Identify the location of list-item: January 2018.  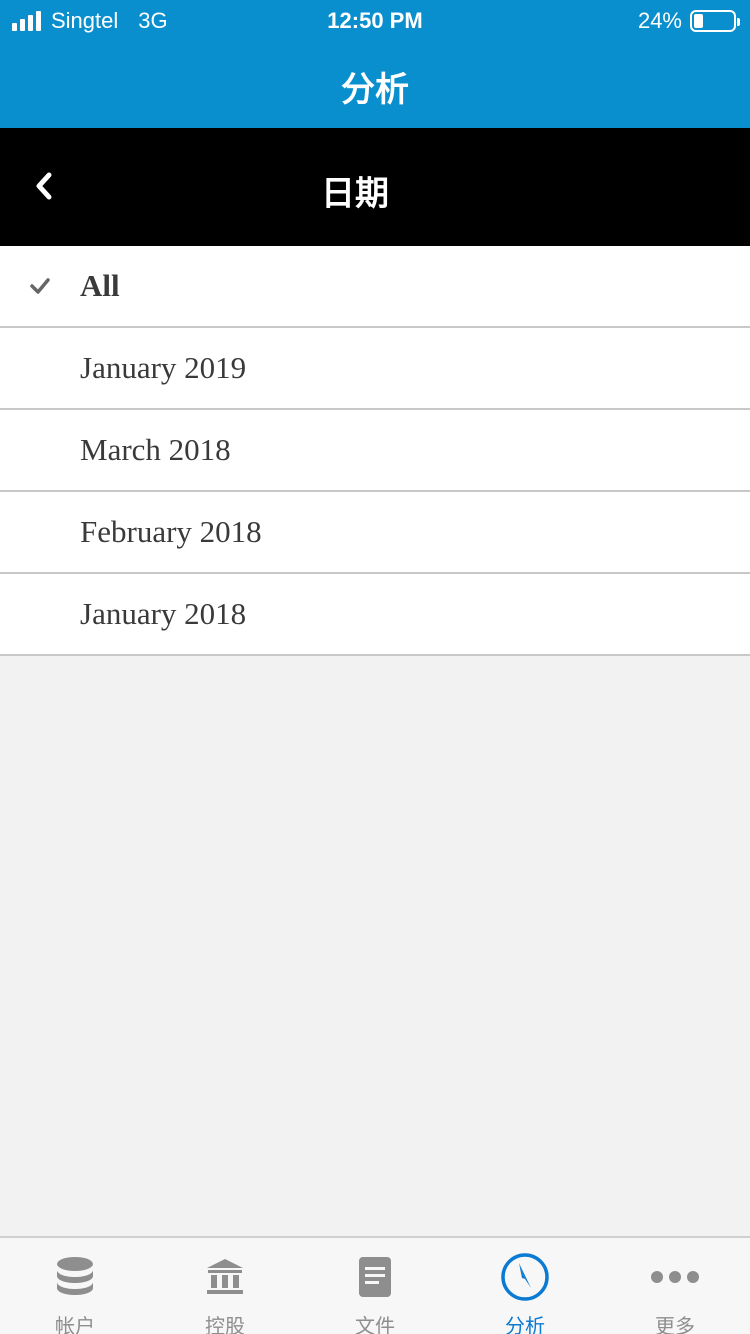
(375, 615).